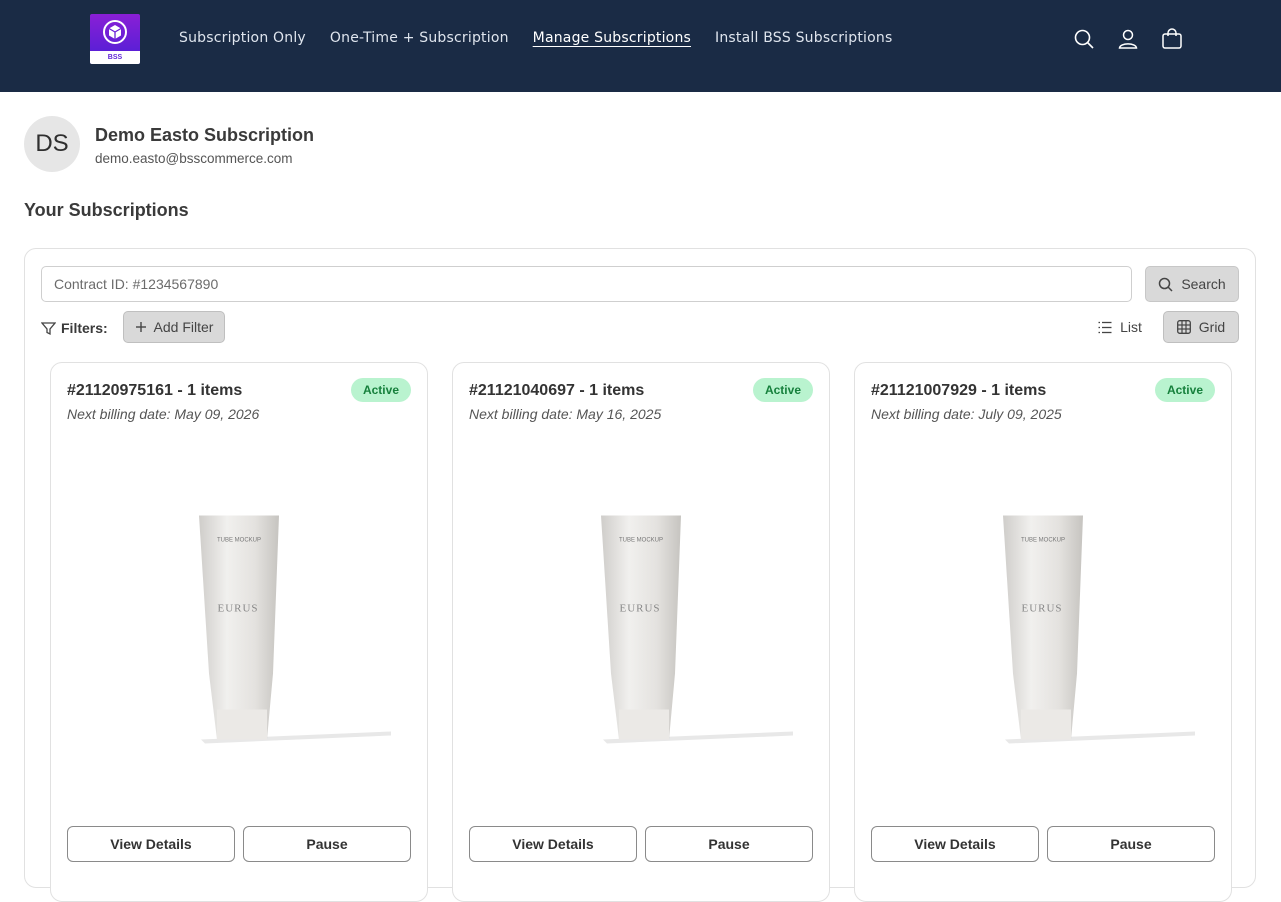 Image resolution: width=1281 pixels, height=902 pixels. Describe the element at coordinates (205, 135) in the screenshot. I see `customer-name: Demo Easto Subscription` at that location.